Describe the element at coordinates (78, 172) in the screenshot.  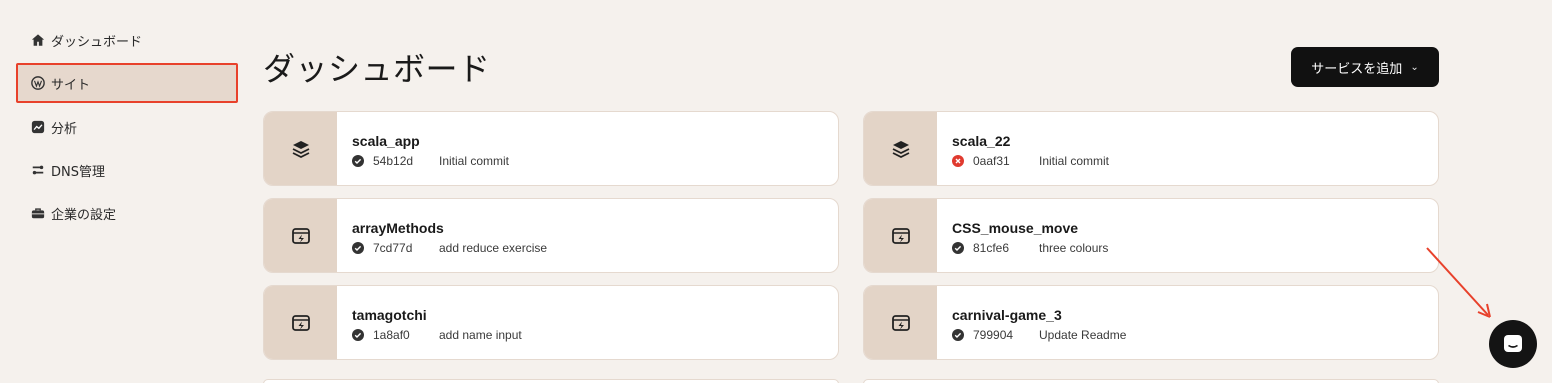
I see `sidebar-item-label: DNS管理` at that location.